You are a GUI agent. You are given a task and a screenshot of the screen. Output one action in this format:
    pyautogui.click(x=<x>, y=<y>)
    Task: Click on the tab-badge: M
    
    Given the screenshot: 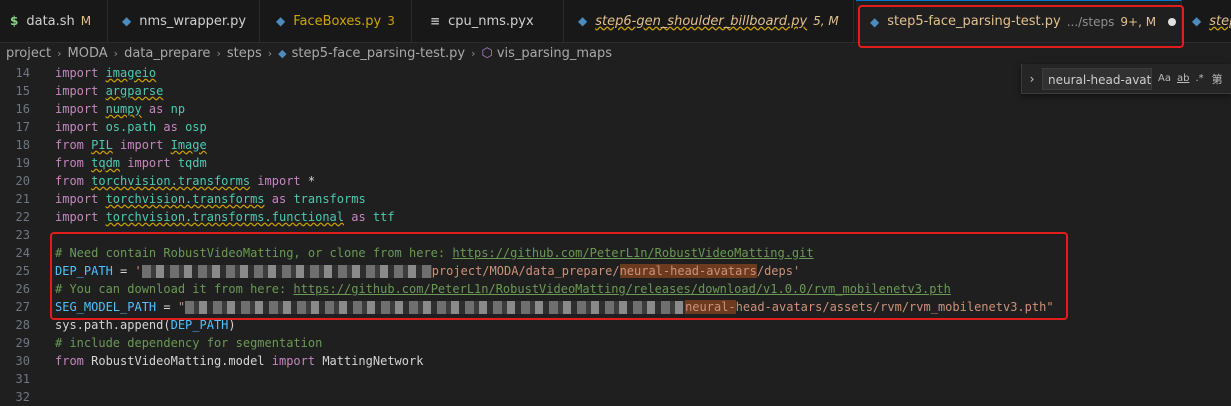 What is the action you would take?
    pyautogui.click(x=86, y=21)
    